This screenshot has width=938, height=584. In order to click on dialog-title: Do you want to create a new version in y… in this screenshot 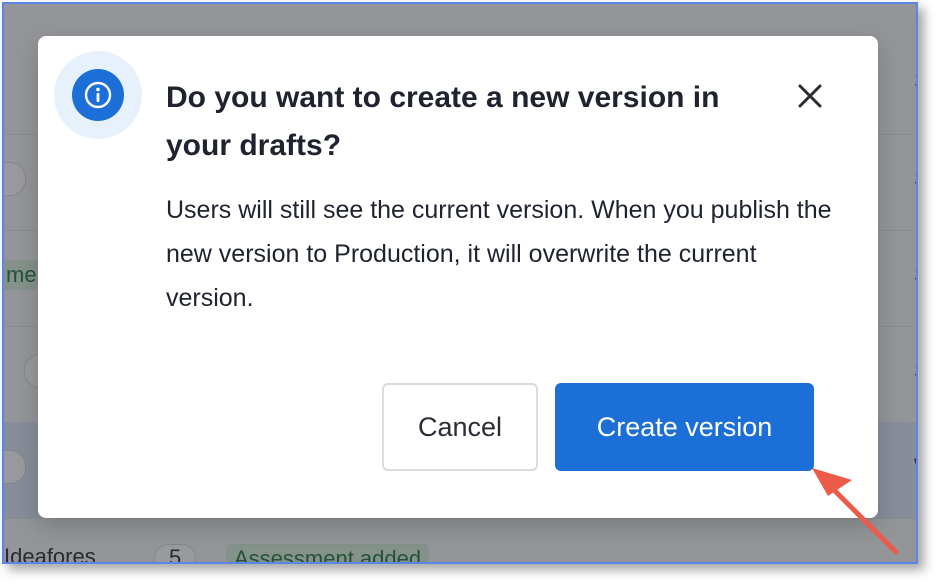, I will do `click(443, 121)`.